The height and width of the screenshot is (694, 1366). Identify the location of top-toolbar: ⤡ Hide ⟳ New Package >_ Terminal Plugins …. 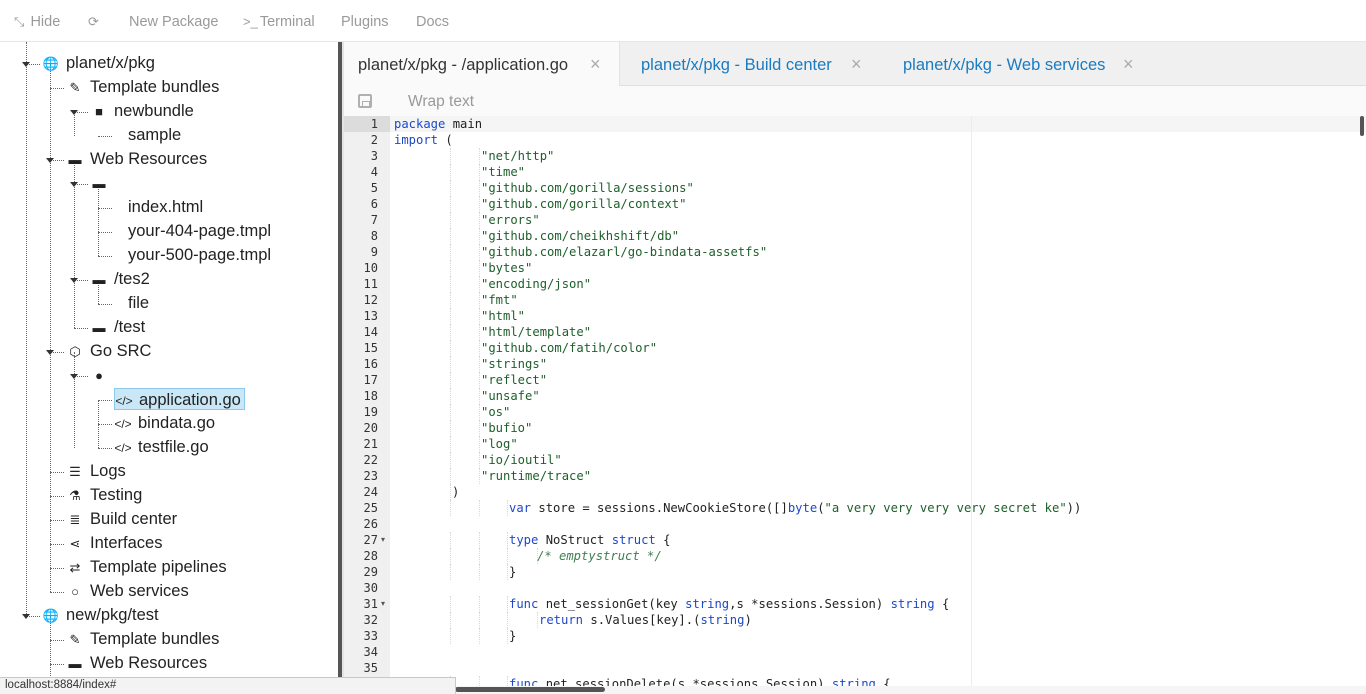
(683, 21).